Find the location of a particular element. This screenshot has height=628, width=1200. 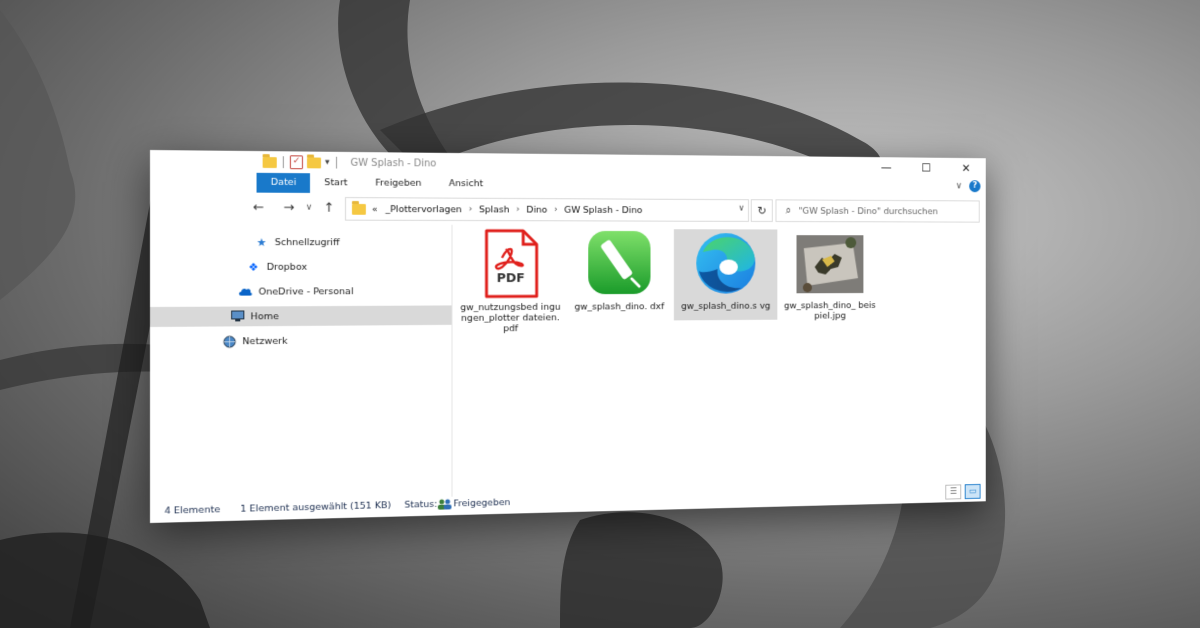

search-placeholder: "GW Splash - Dino" durchsuchen is located at coordinates (868, 211).